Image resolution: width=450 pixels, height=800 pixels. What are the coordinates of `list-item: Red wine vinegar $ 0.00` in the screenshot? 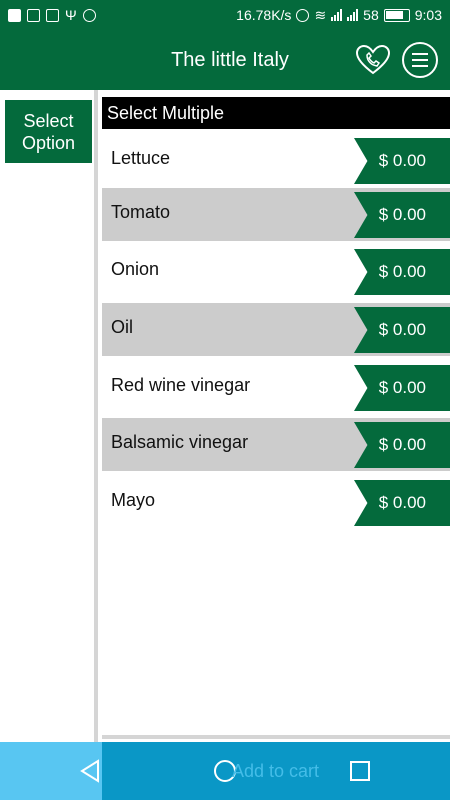 It's located at (276, 387).